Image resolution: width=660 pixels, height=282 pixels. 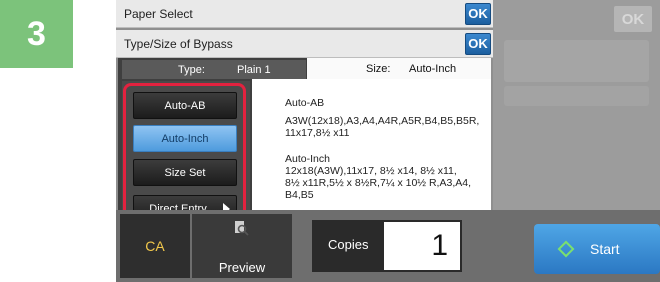 I want to click on paper-select-bar: Paper Select OK, so click(x=304, y=14).